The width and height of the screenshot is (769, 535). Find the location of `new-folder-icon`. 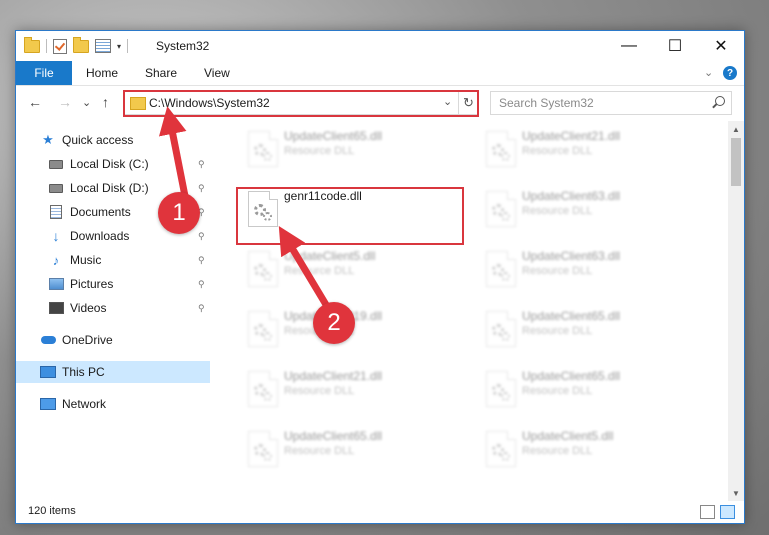

new-folder-icon is located at coordinates (81, 44).